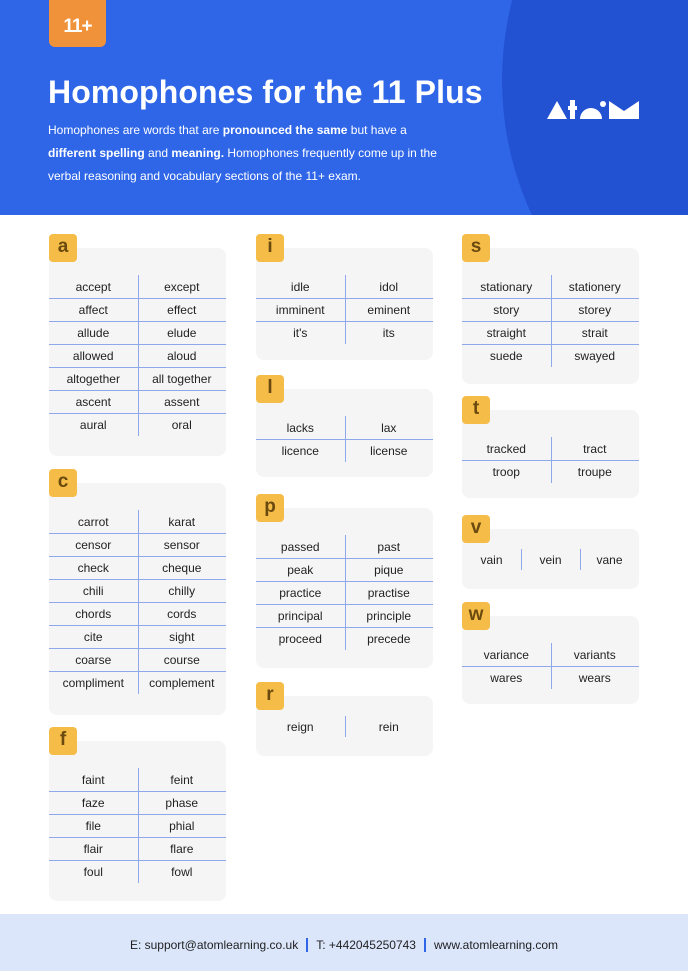  I want to click on intro-segment: Homophones are words that are, so click(135, 130).